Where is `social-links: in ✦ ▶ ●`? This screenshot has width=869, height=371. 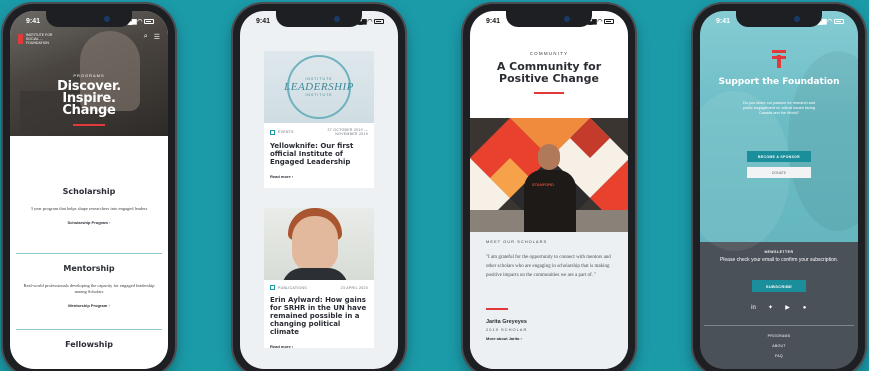 social-links: in ✦ ▶ ● is located at coordinates (779, 308).